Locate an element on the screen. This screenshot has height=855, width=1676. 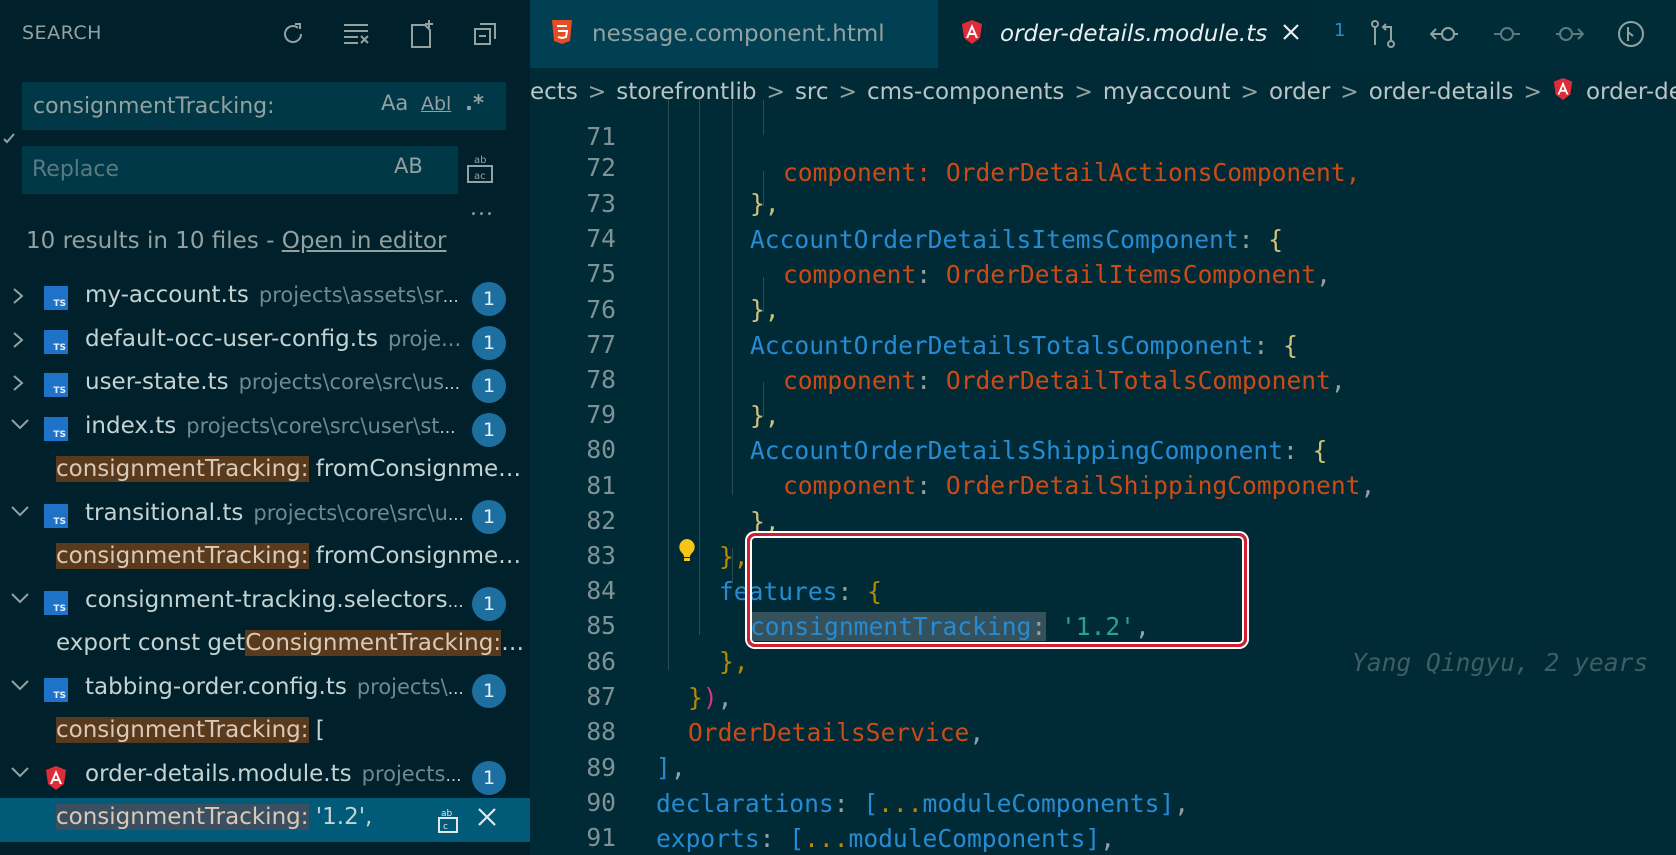
refresh-icon is located at coordinates (293, 34).